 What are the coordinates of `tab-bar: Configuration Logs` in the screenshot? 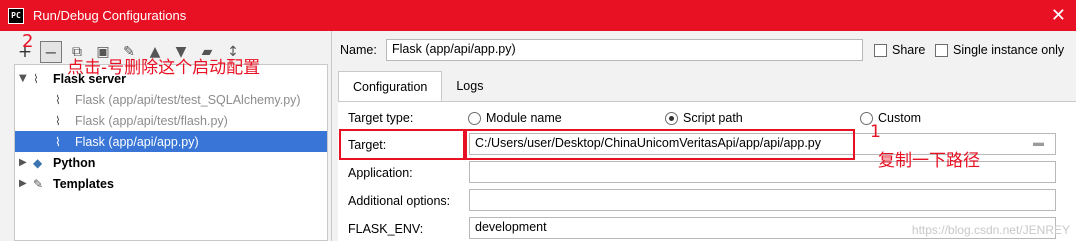 It's located at (417, 86).